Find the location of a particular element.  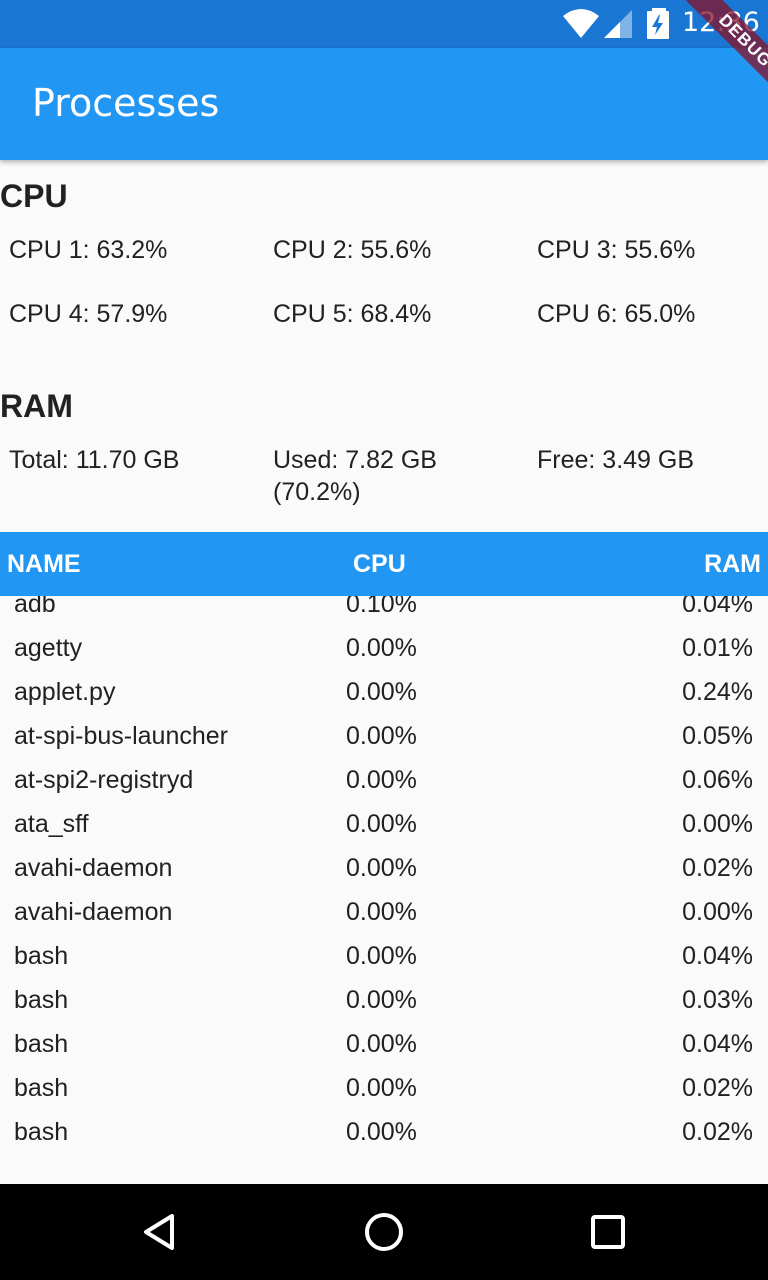

process-ram: 0.24% is located at coordinates (717, 692).